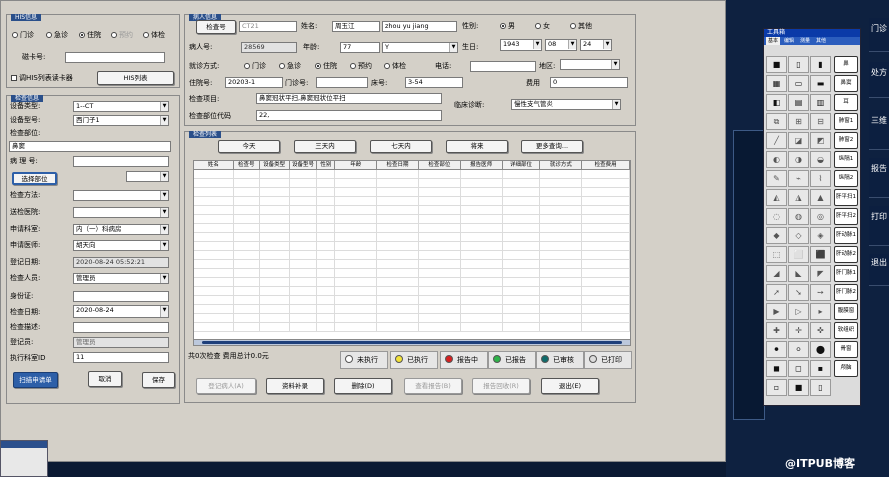  Describe the element at coordinates (798, 349) in the screenshot. I see `tool-icon: ⚪` at that location.